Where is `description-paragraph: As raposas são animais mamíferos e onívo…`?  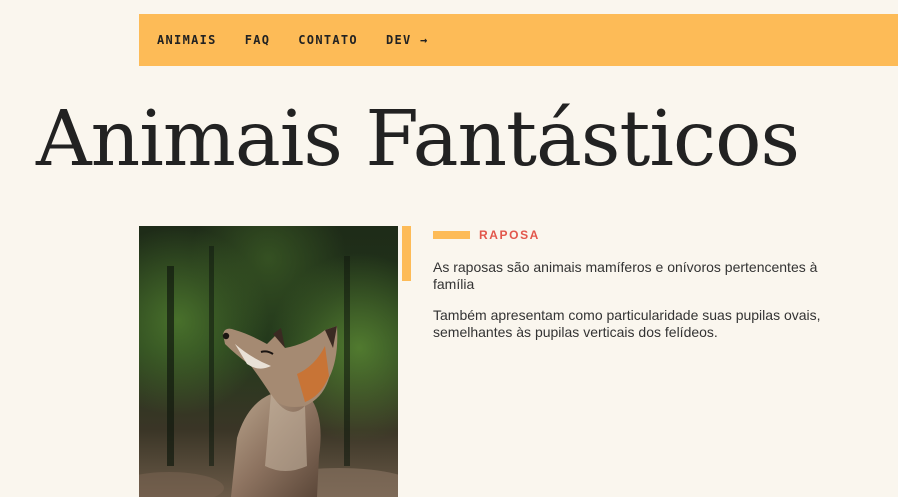 description-paragraph: As raposas são animais mamíferos e onívo… is located at coordinates (625, 275).